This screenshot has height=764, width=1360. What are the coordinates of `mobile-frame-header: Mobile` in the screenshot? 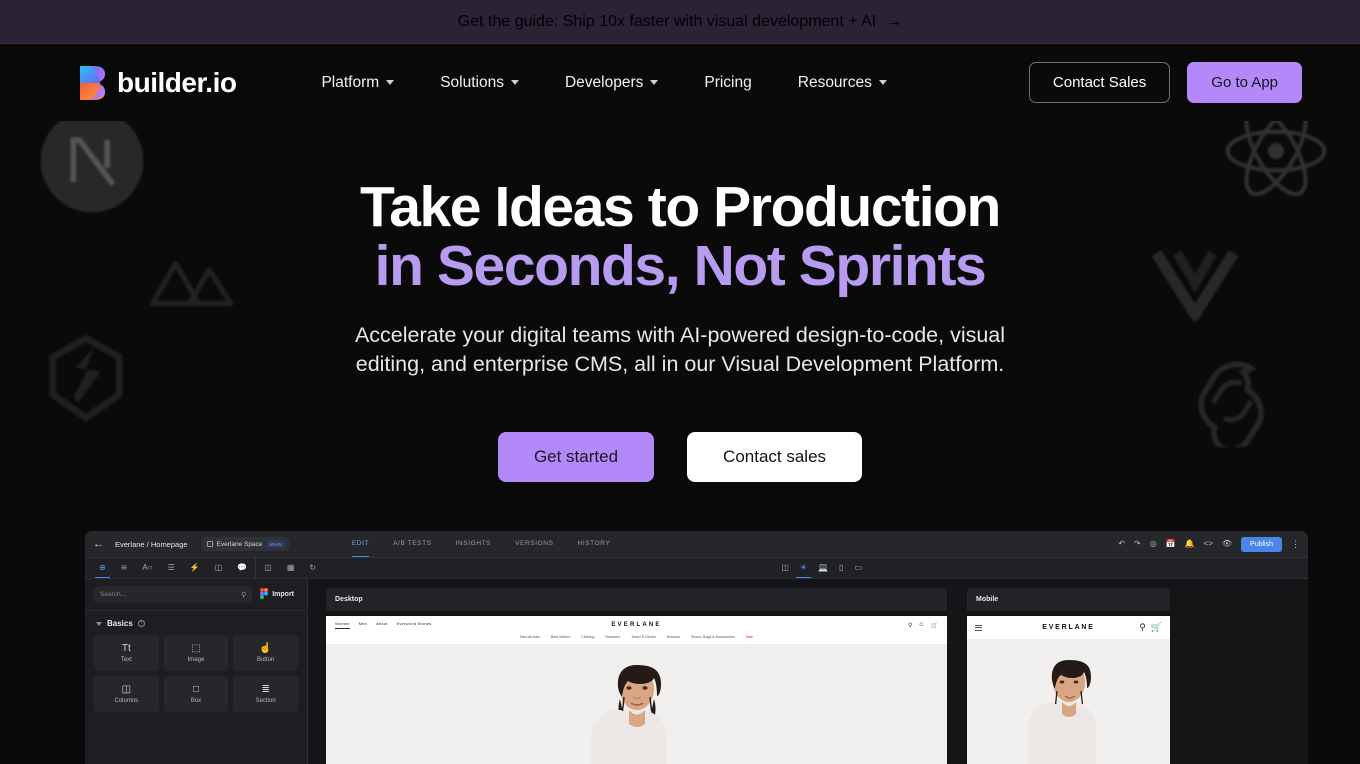 It's located at (1068, 599).